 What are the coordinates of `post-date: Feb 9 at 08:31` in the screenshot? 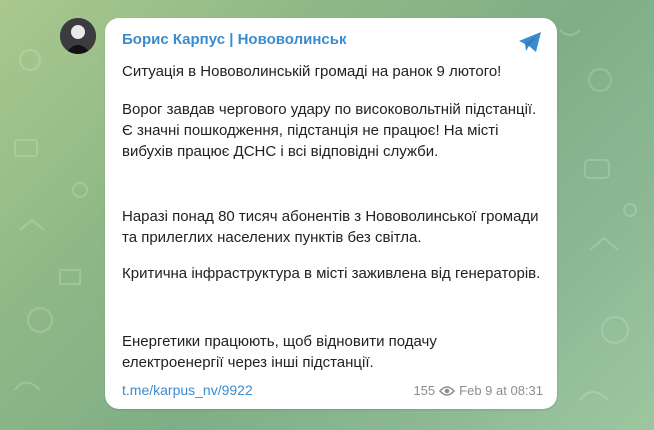 It's located at (501, 390).